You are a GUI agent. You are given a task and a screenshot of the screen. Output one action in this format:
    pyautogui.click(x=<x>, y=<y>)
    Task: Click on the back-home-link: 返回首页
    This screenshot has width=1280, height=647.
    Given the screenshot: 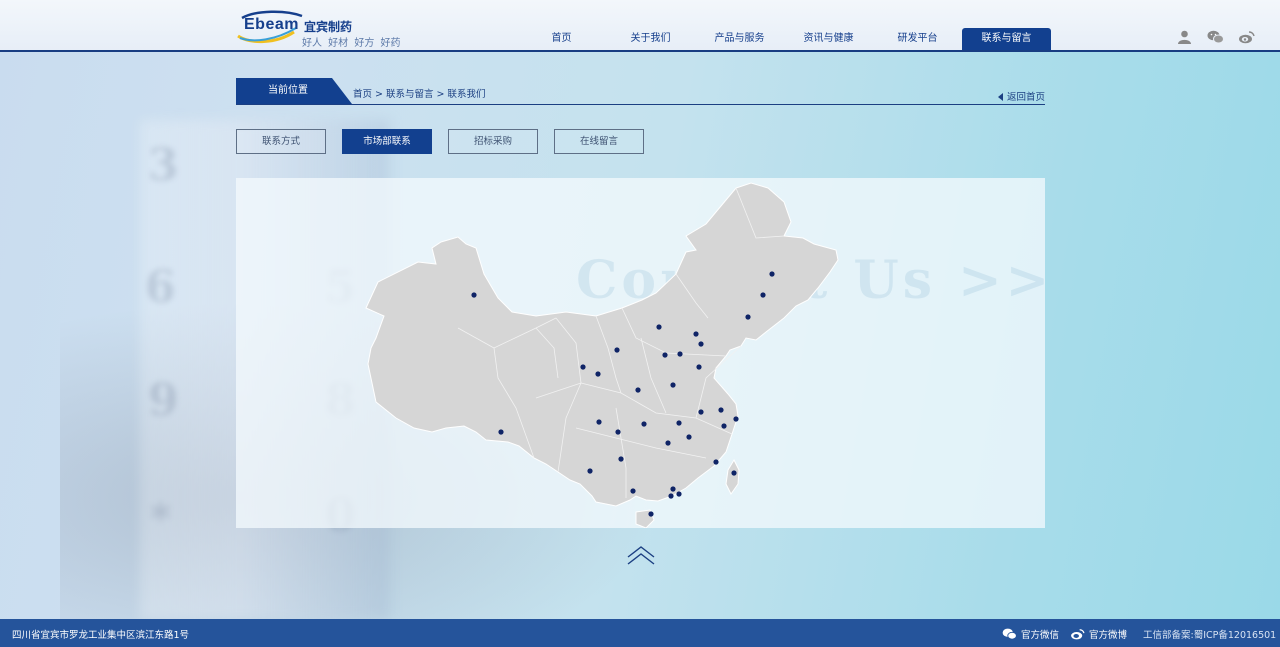 What is the action you would take?
    pyautogui.click(x=1021, y=96)
    